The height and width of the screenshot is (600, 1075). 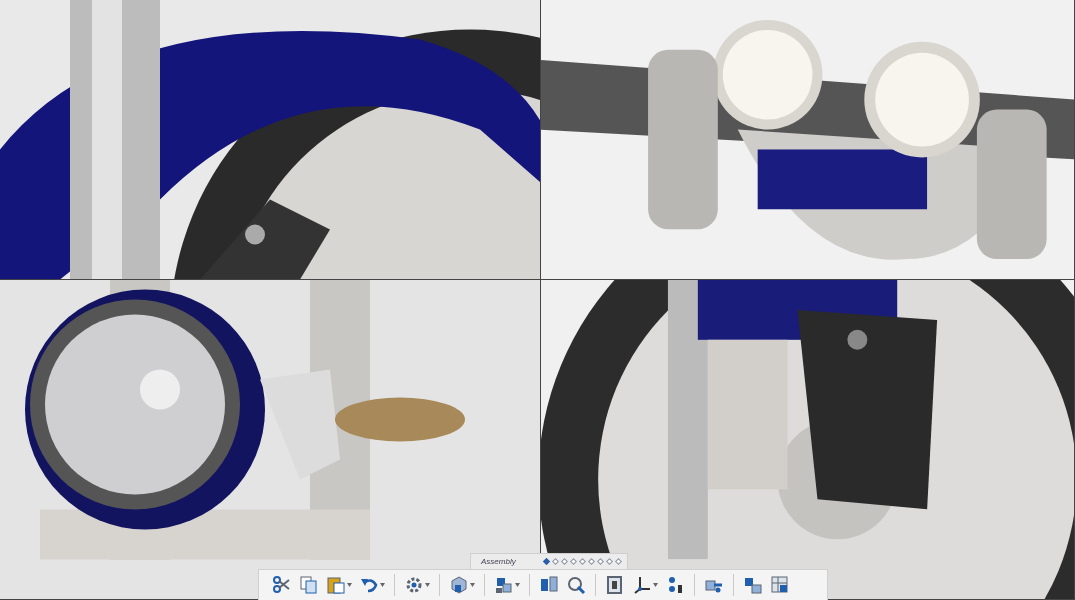 What do you see at coordinates (753, 585) in the screenshot?
I see `link-icon` at bounding box center [753, 585].